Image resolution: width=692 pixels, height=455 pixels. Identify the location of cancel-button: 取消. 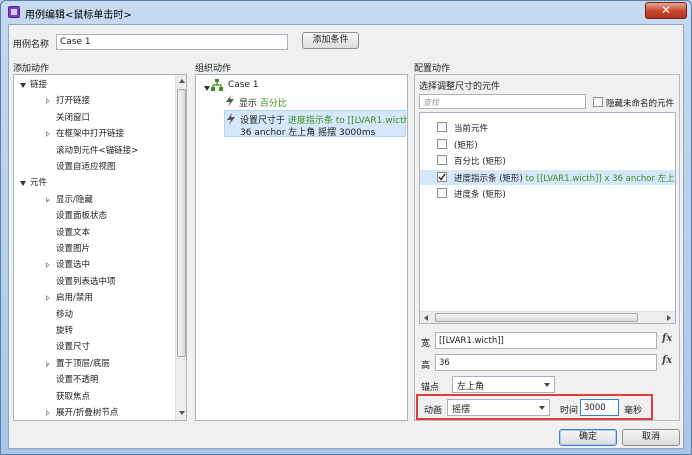
(651, 437).